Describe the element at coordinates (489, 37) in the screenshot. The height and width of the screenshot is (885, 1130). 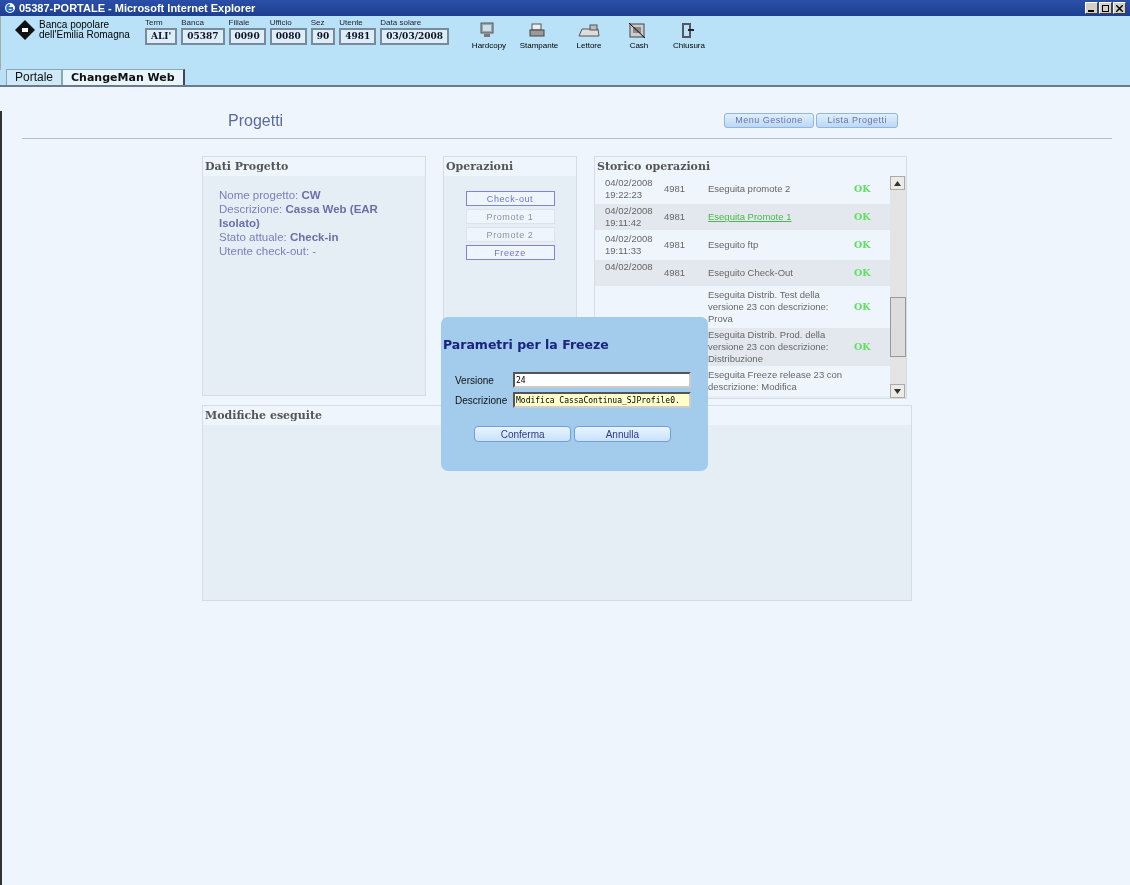
I see `toolbar-button: Hardcopy` at that location.